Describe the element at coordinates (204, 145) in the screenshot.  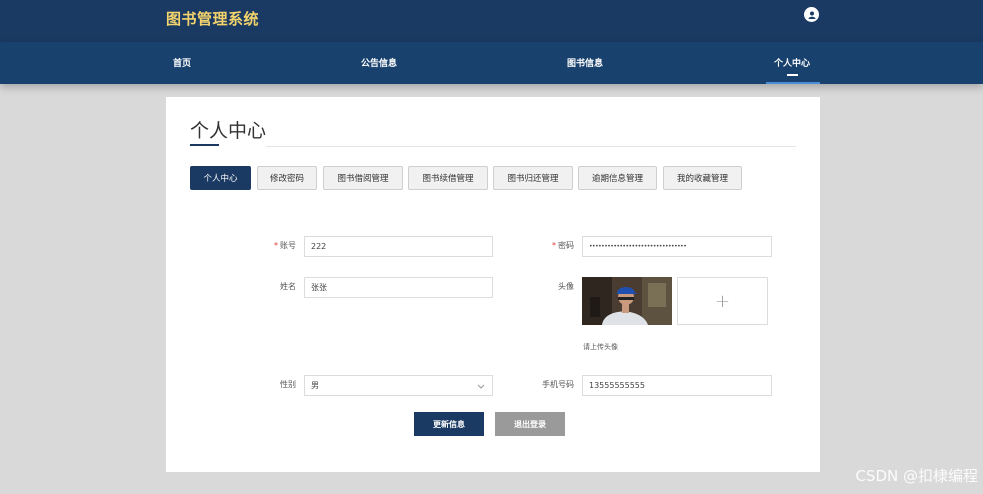
I see `title-underline` at that location.